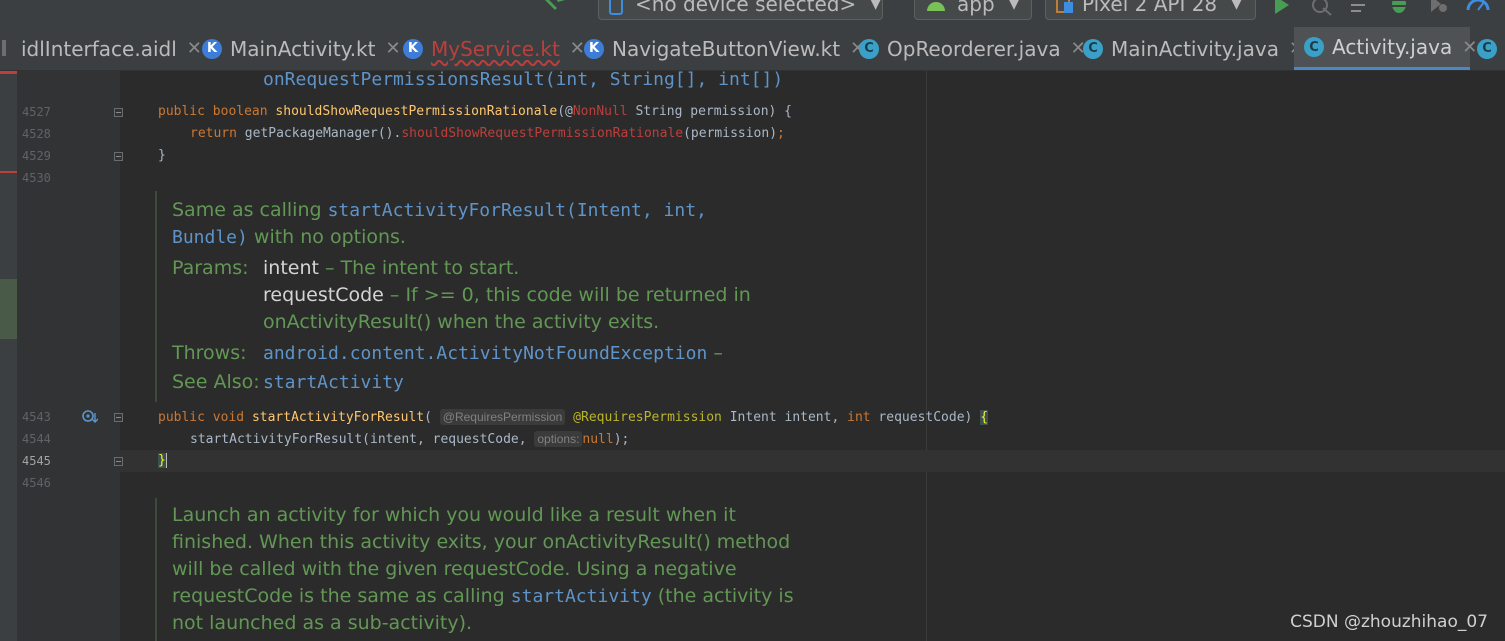 Image resolution: width=1505 pixels, height=641 pixels. I want to click on code-token: String permission) {, so click(710, 111).